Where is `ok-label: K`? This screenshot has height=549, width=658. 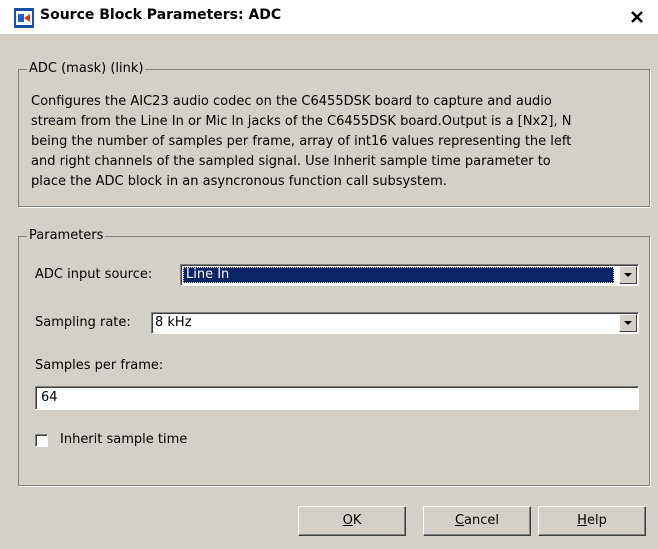
ok-label: K is located at coordinates (357, 520).